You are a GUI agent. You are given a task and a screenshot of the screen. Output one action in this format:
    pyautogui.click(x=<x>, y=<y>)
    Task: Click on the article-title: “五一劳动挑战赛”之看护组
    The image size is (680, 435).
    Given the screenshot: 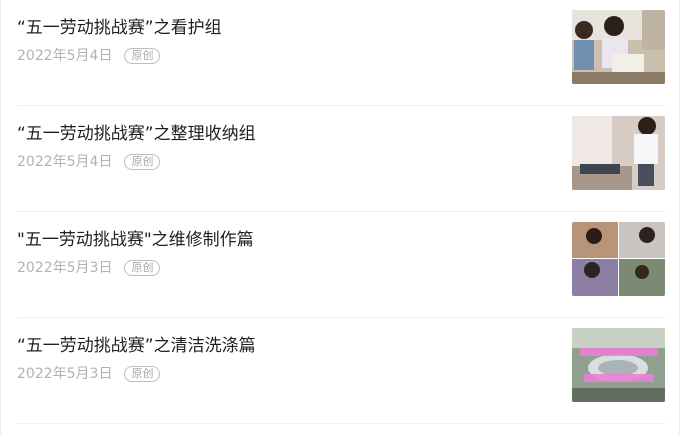 What is the action you would take?
    pyautogui.click(x=119, y=28)
    